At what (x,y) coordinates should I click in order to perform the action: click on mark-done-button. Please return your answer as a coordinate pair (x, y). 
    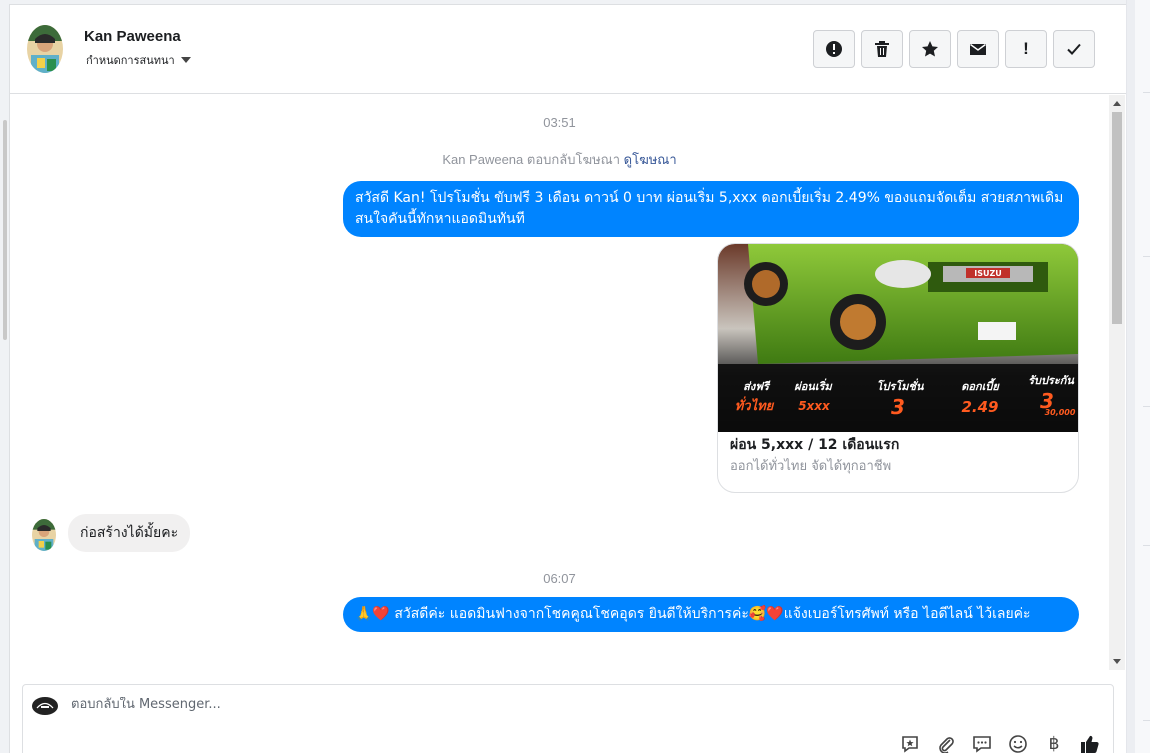
    Looking at the image, I should click on (1074, 49).